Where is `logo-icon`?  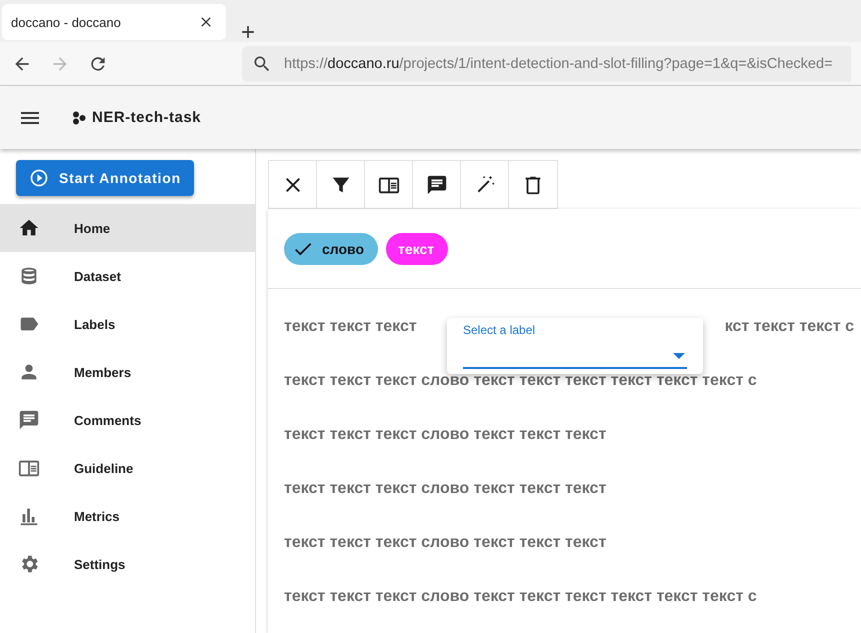
logo-icon is located at coordinates (79, 117).